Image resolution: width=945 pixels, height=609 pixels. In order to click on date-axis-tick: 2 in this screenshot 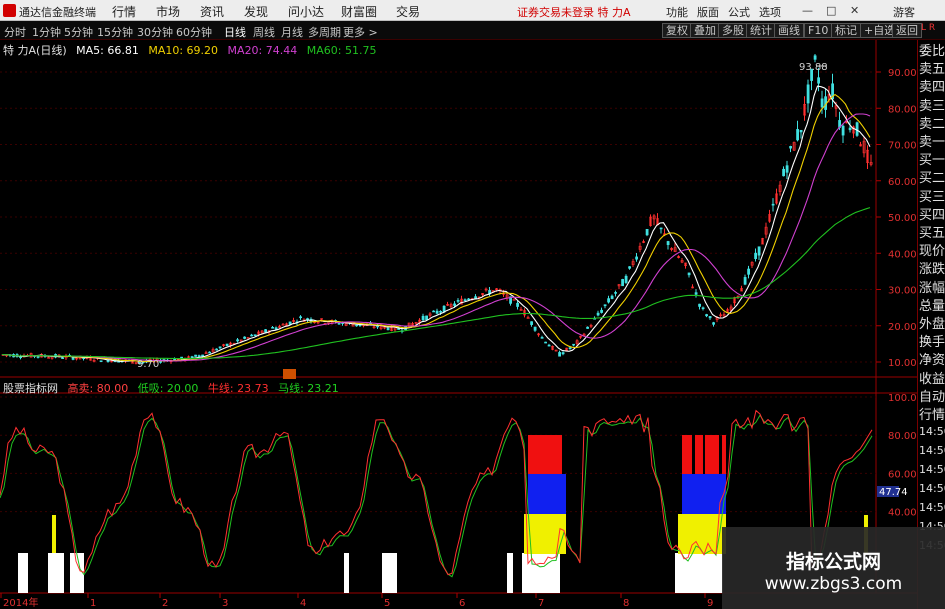, I will do `click(165, 603)`.